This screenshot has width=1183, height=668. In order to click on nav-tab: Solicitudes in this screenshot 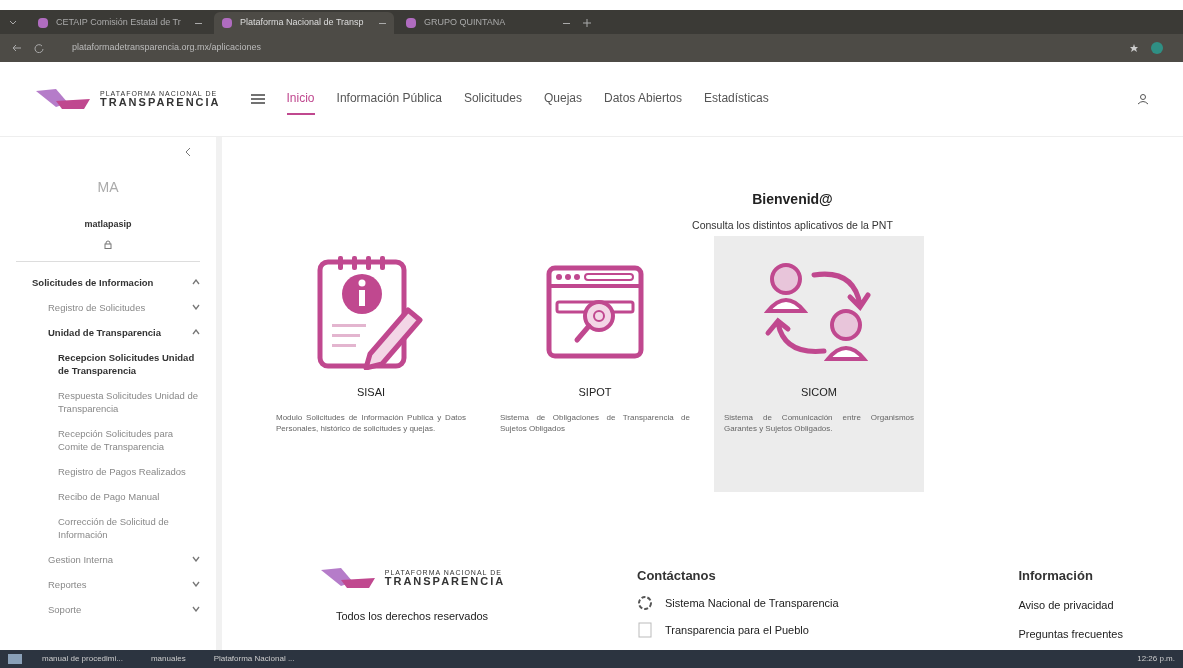, I will do `click(492, 99)`.